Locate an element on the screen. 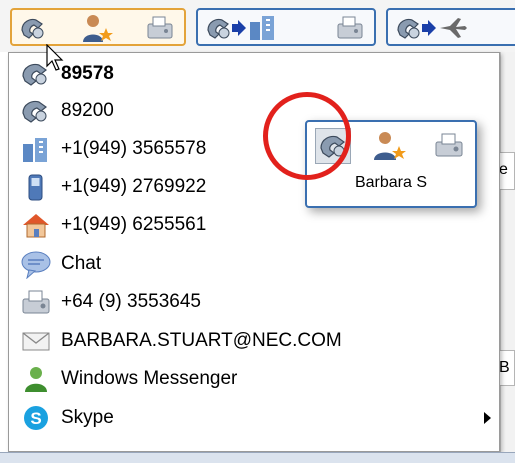  menu-item-email: BARBARA.STUART@NEC.COM is located at coordinates (254, 341).